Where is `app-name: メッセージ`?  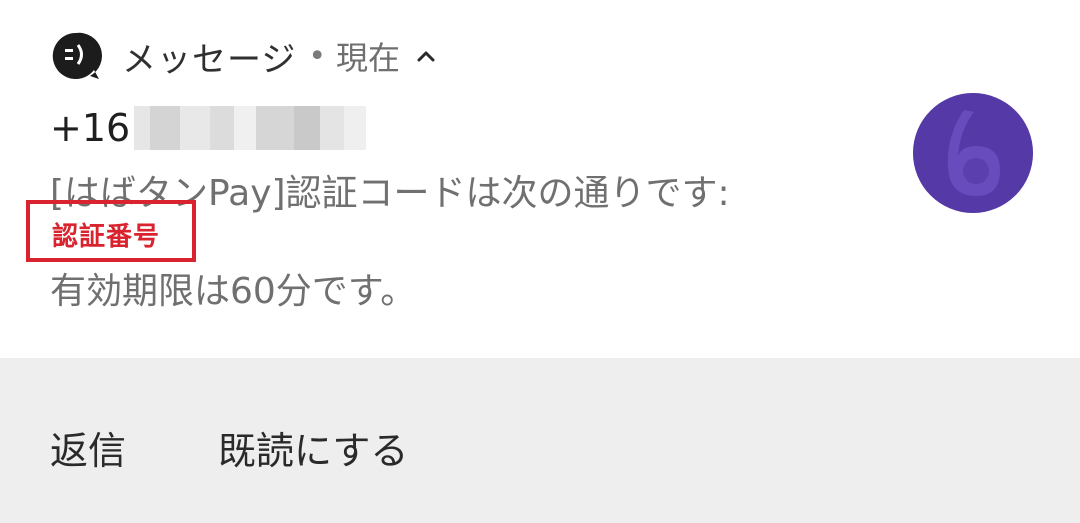 app-name: メッセージ is located at coordinates (209, 59).